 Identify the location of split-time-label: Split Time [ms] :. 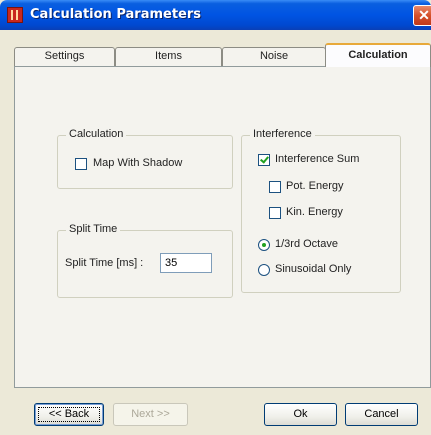
(104, 263).